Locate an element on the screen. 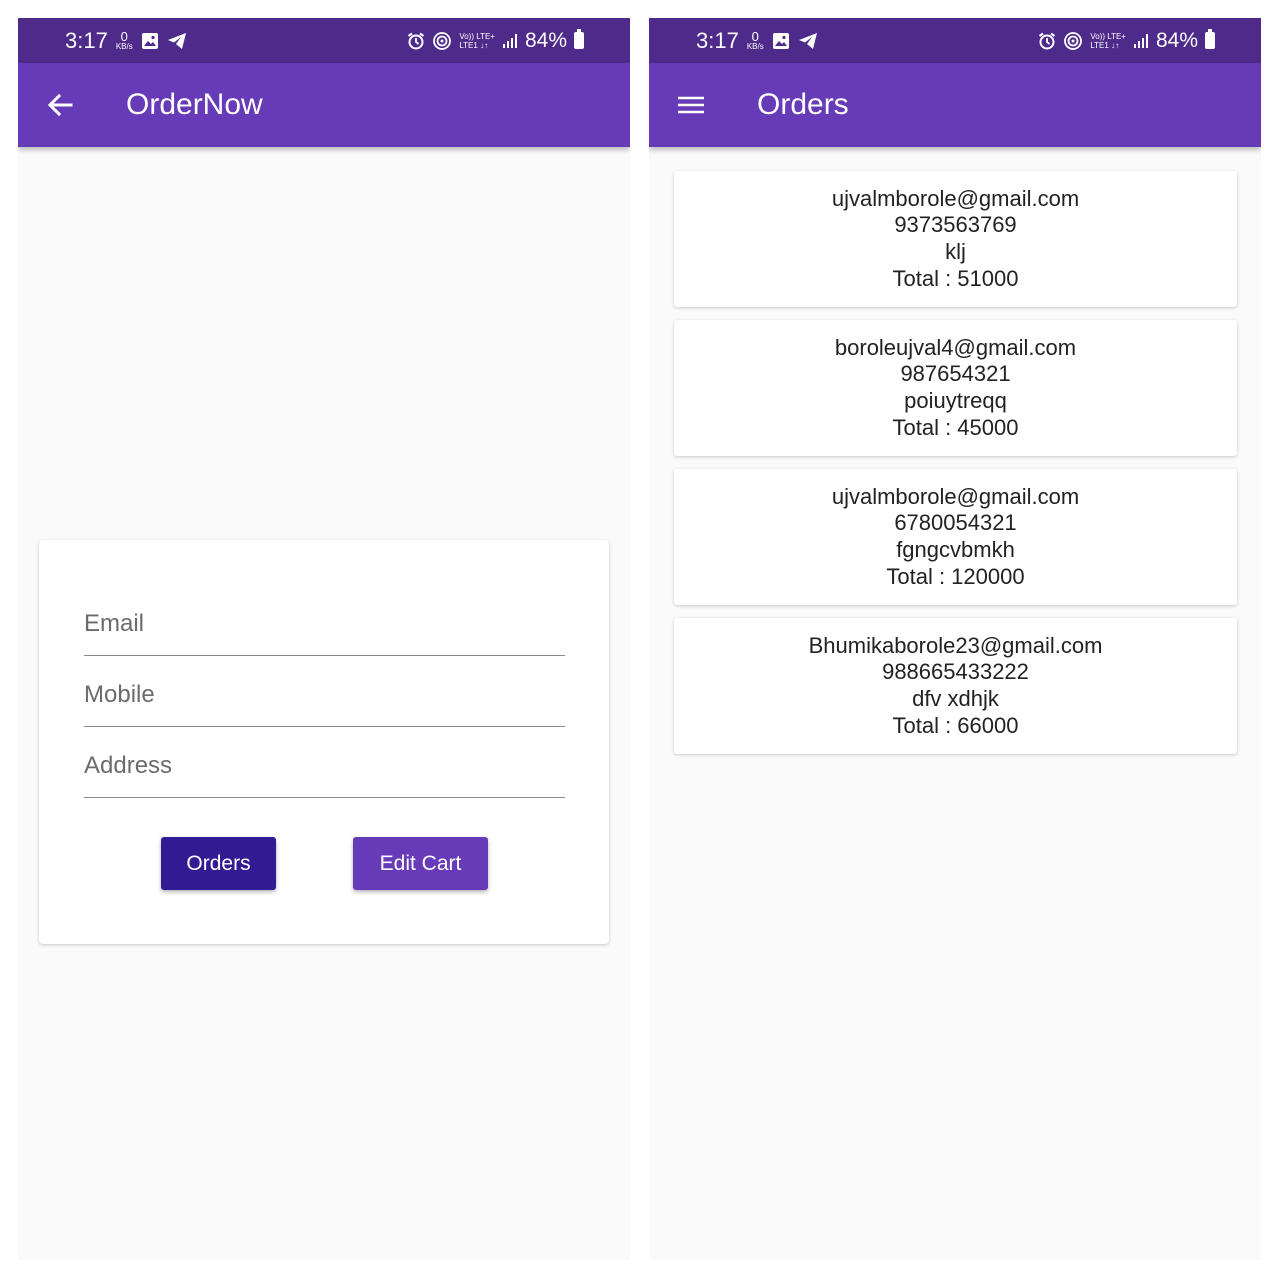  mobile-field-container is located at coordinates (324, 692).